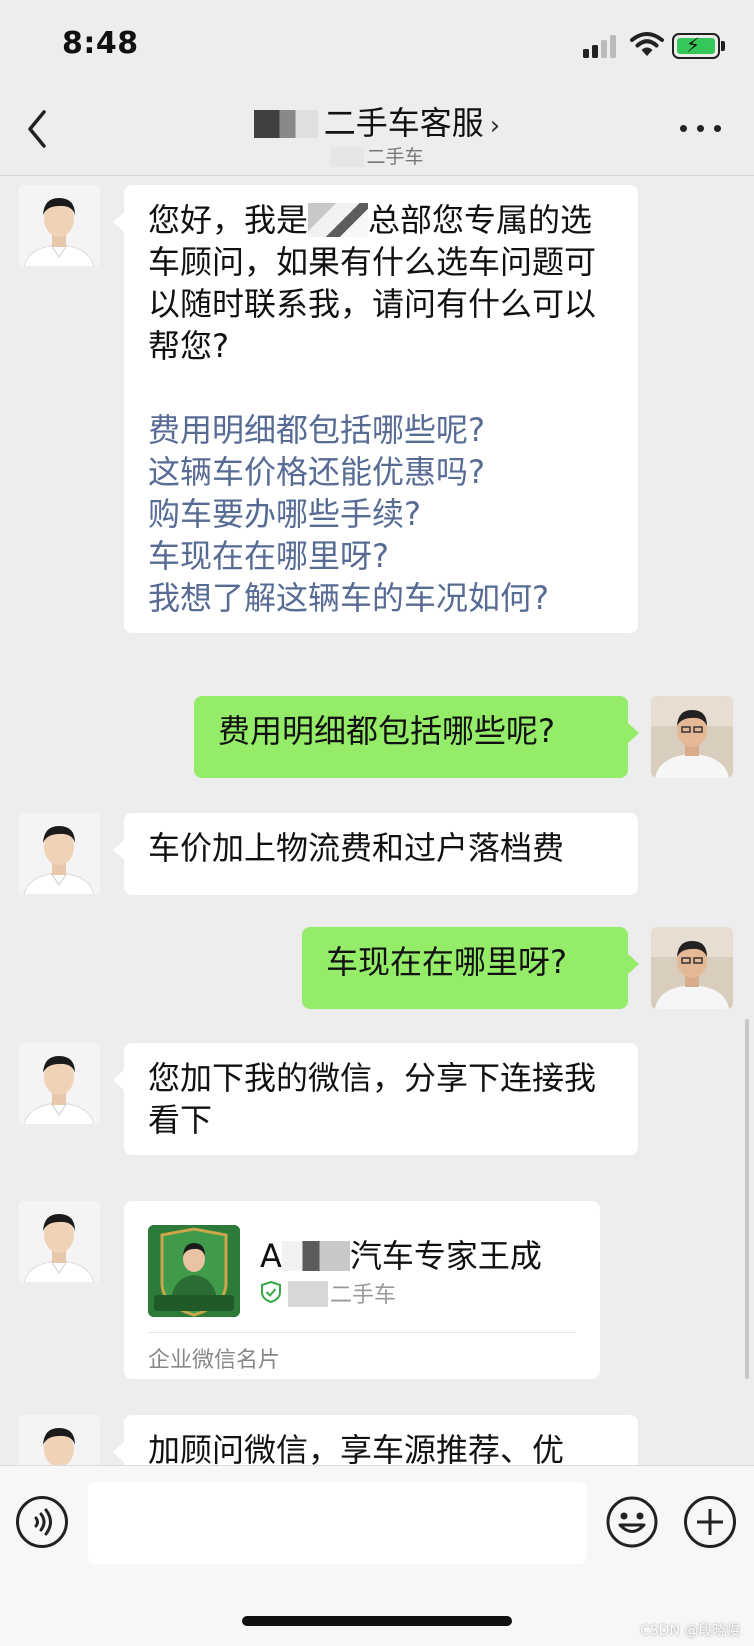 The height and width of the screenshot is (1646, 754). I want to click on battery-tip, so click(723, 46).